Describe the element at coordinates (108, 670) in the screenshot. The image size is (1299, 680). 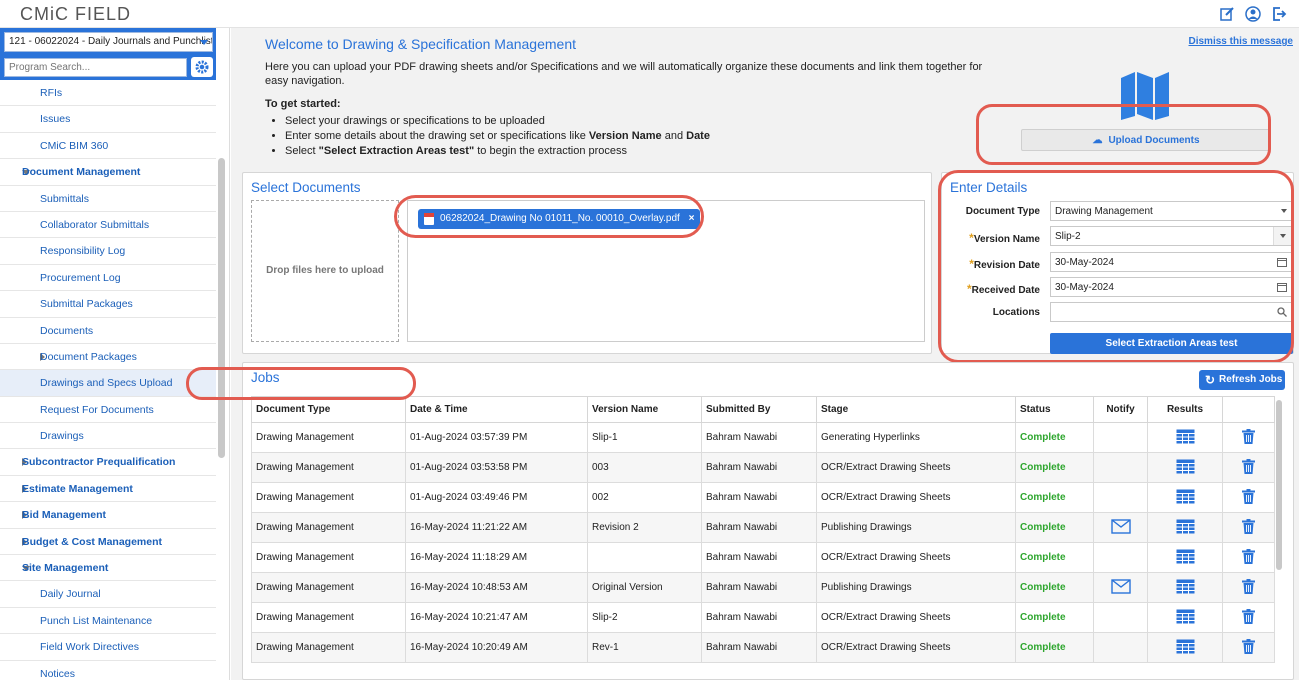
I see `sidebar-item: Notices` at that location.